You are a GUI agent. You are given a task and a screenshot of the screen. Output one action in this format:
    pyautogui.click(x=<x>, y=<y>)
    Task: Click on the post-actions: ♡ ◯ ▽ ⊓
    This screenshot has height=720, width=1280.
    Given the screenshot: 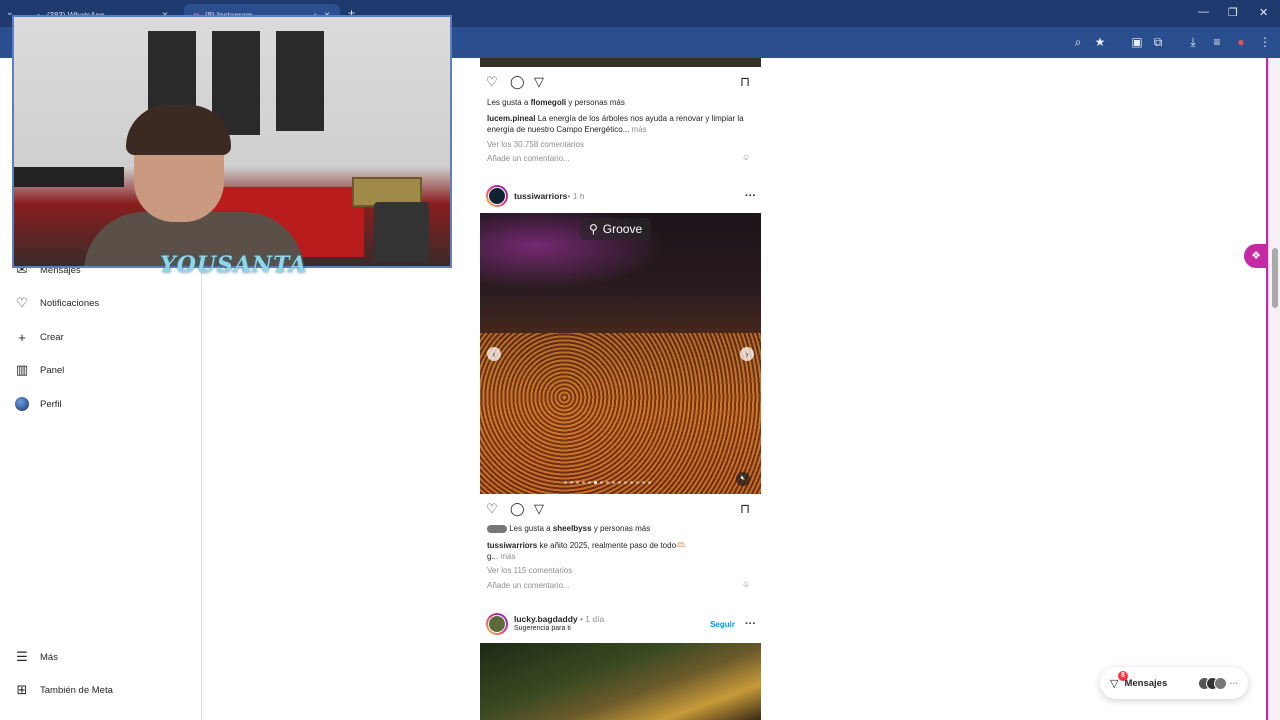 What is the action you would take?
    pyautogui.click(x=620, y=509)
    